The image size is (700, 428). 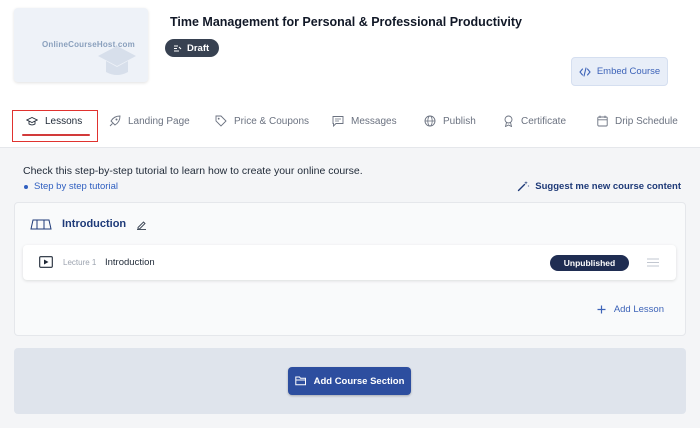 I want to click on step-by-step-tutorial-link: Step by step tutorial, so click(x=71, y=186).